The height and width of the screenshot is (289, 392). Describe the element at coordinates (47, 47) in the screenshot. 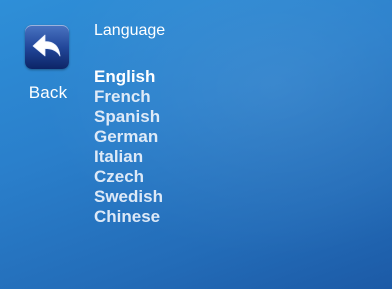

I see `back-arrow-icon` at that location.